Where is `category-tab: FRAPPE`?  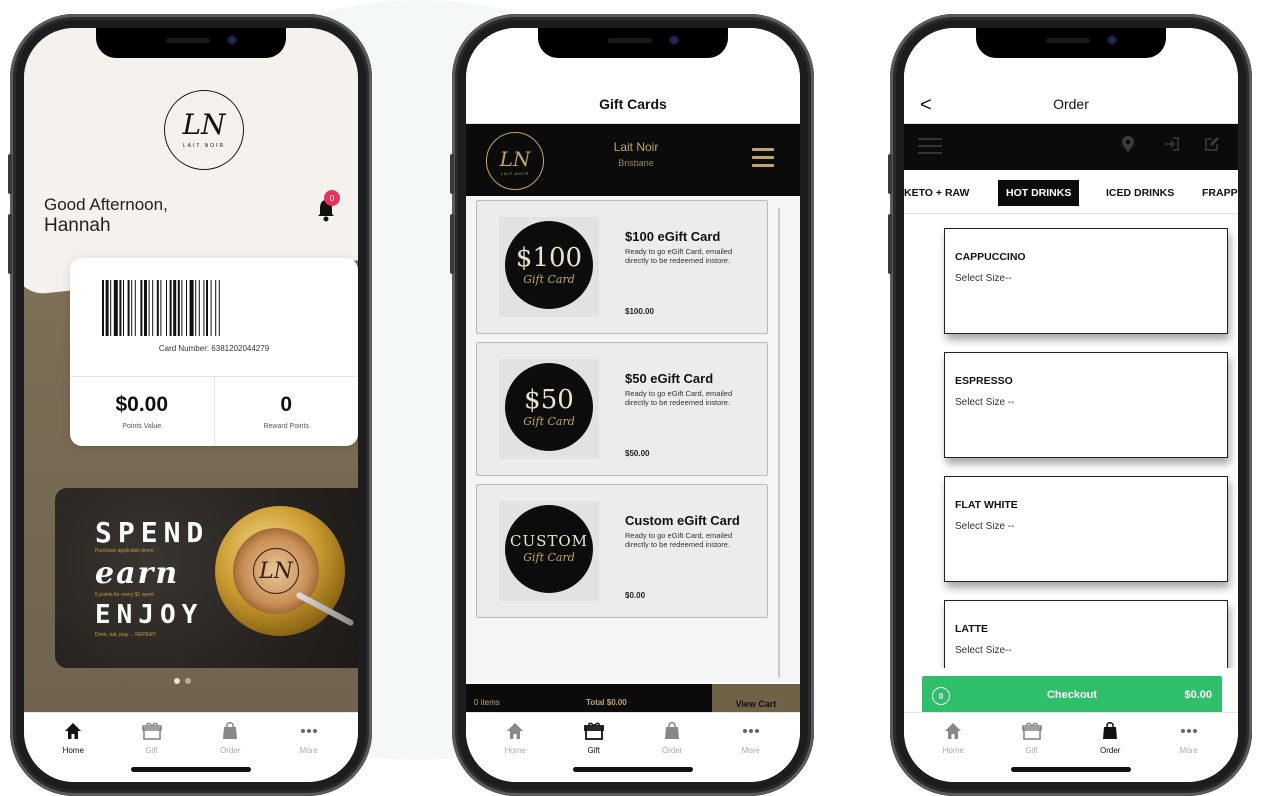 category-tab: FRAPPE is located at coordinates (1216, 193).